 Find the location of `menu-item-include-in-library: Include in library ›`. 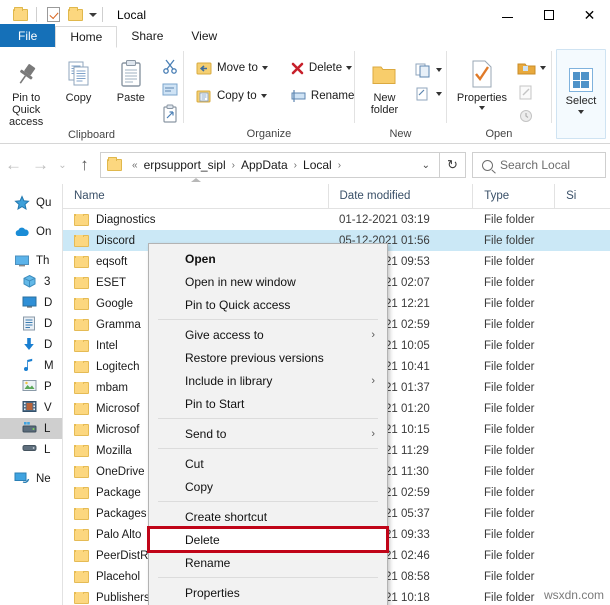

menu-item-include-in-library: Include in library › is located at coordinates (268, 380).